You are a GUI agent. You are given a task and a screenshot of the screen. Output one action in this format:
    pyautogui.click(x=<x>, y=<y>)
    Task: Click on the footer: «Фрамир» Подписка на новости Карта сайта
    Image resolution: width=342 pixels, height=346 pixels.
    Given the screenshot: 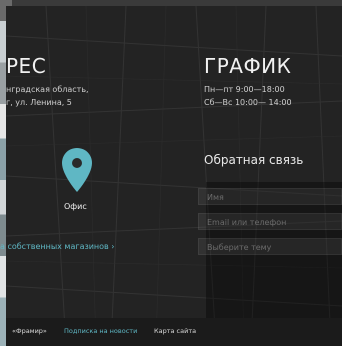 What is the action you would take?
    pyautogui.click(x=174, y=332)
    